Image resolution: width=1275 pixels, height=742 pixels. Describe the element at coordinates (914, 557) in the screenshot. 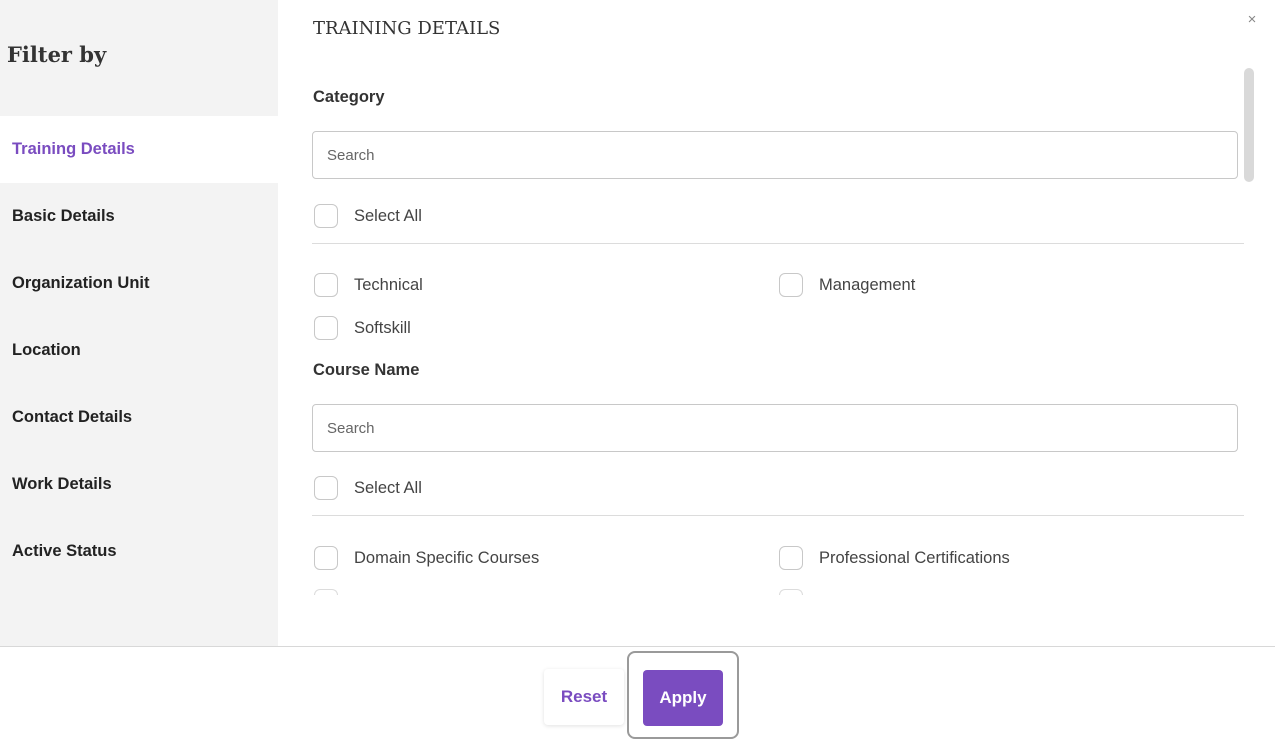

I see `checkbox-label: Professional Certifications` at that location.